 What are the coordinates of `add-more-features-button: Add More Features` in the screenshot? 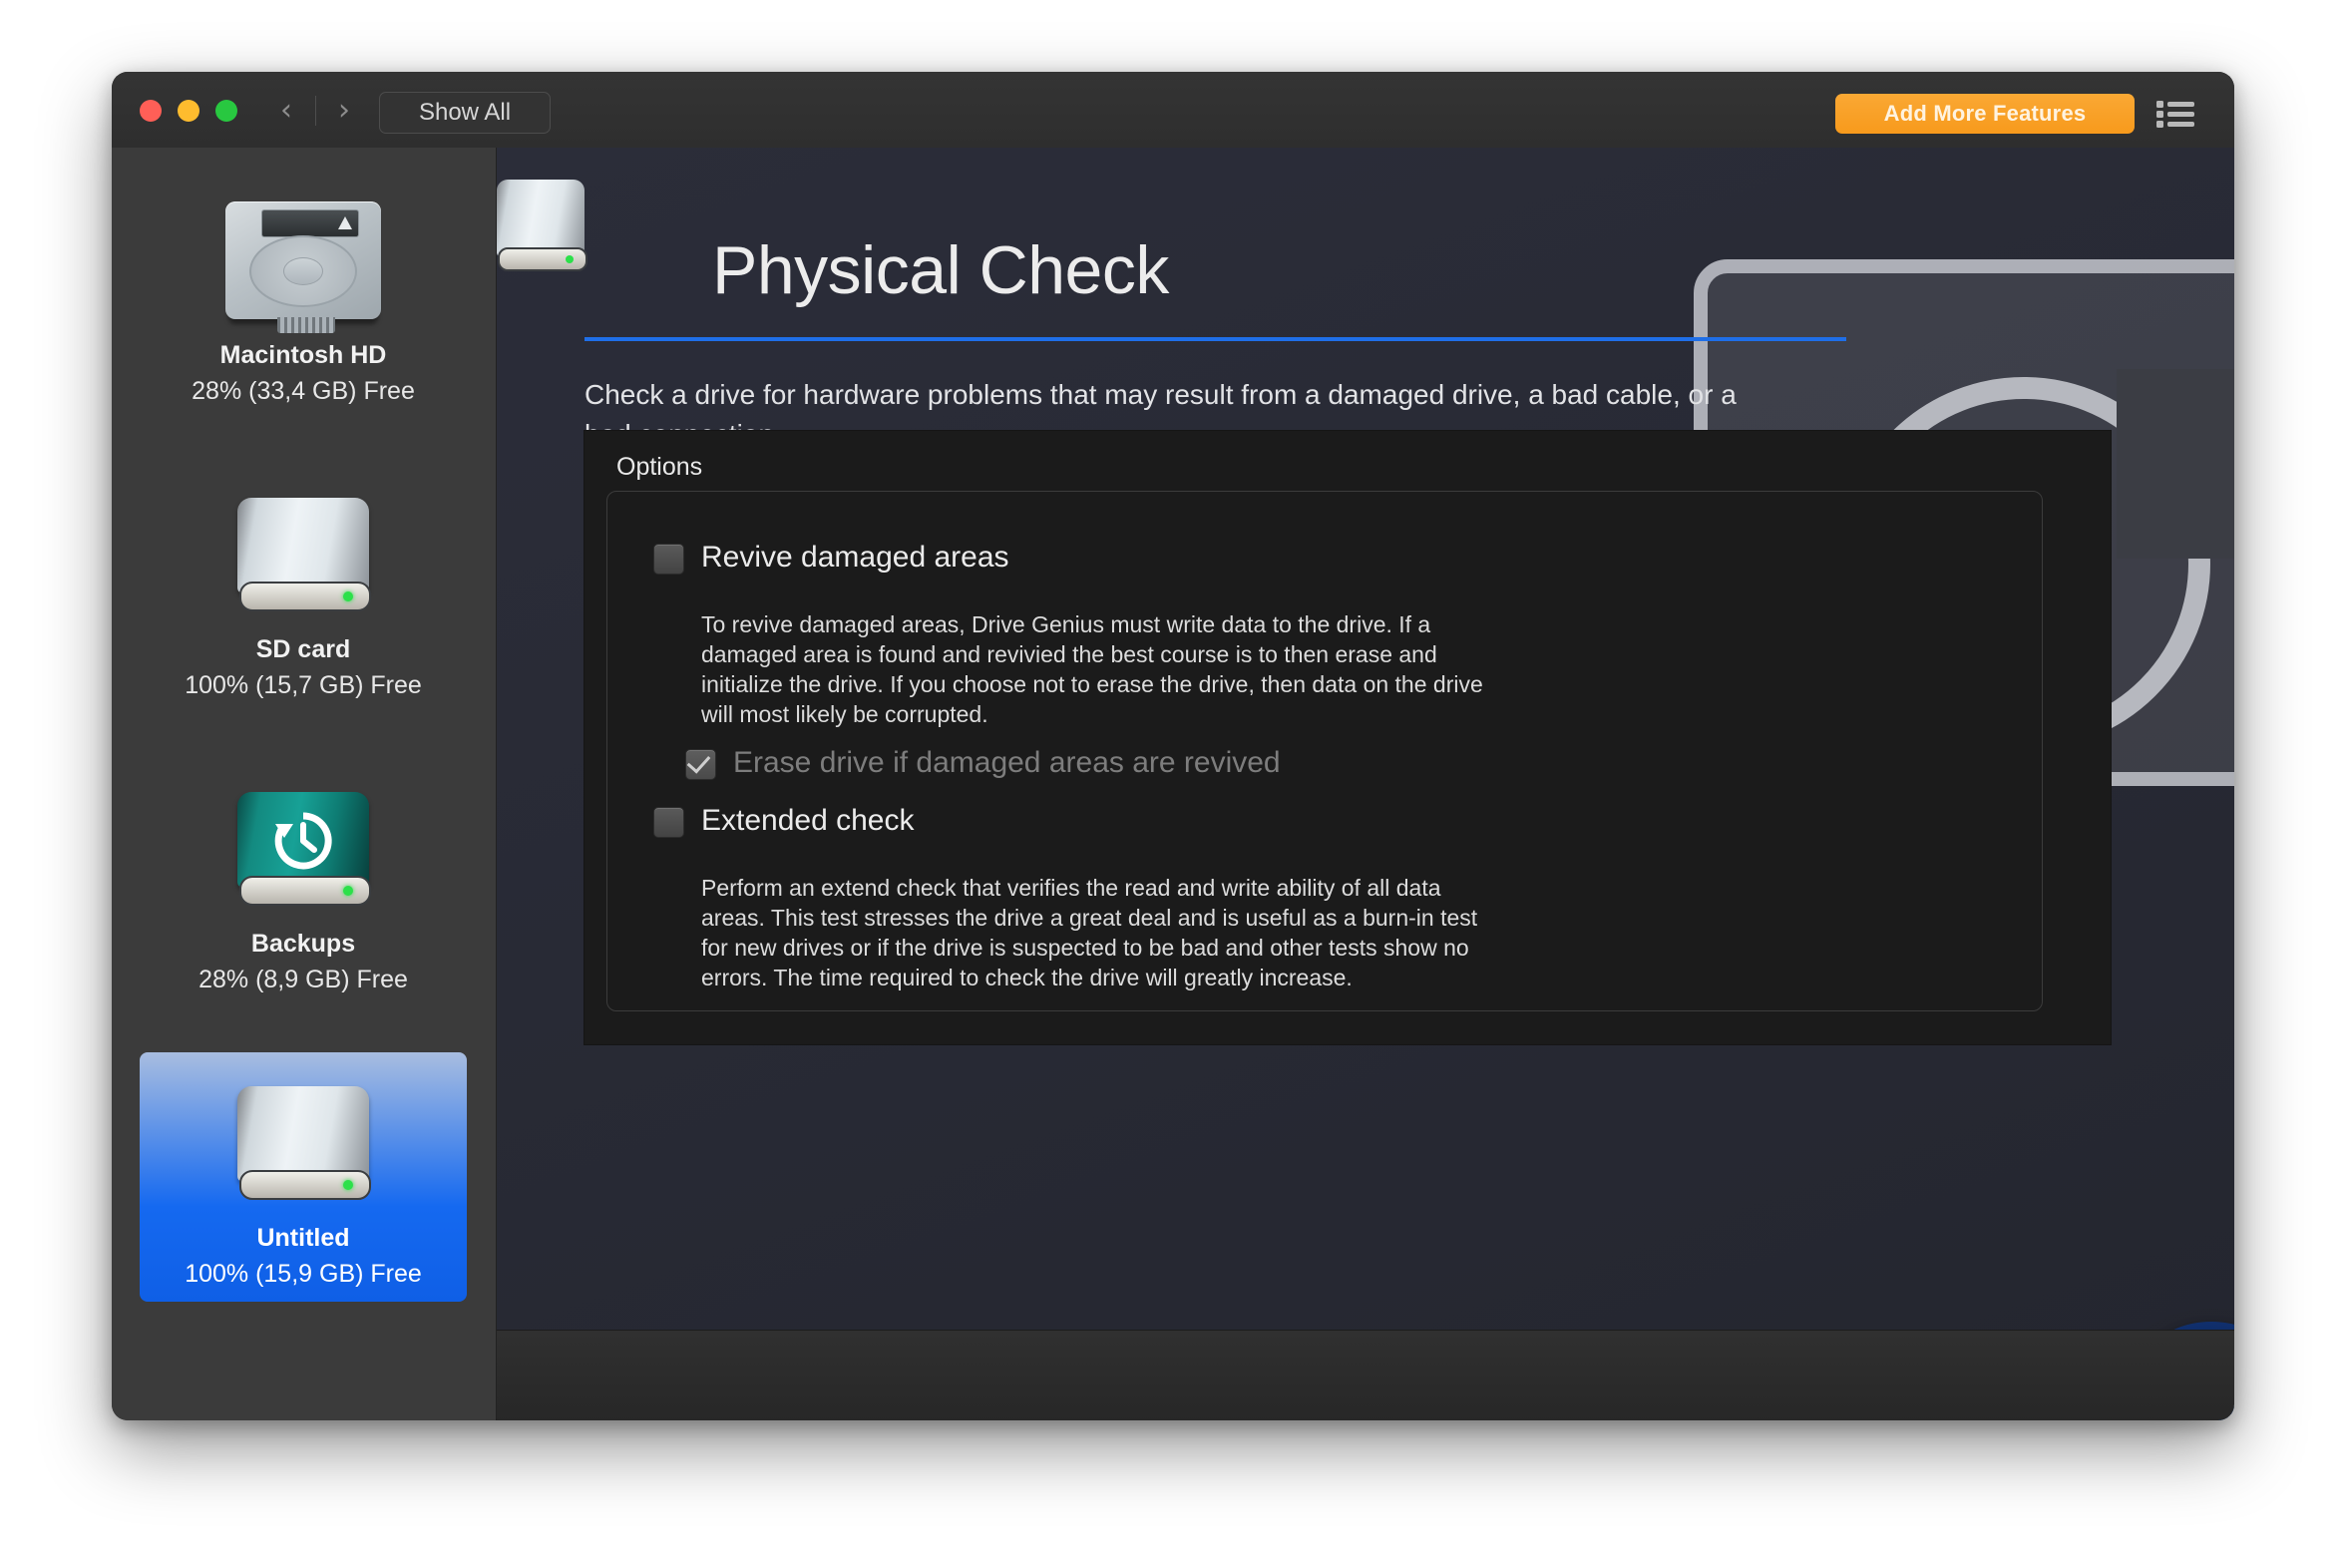 It's located at (1985, 114).